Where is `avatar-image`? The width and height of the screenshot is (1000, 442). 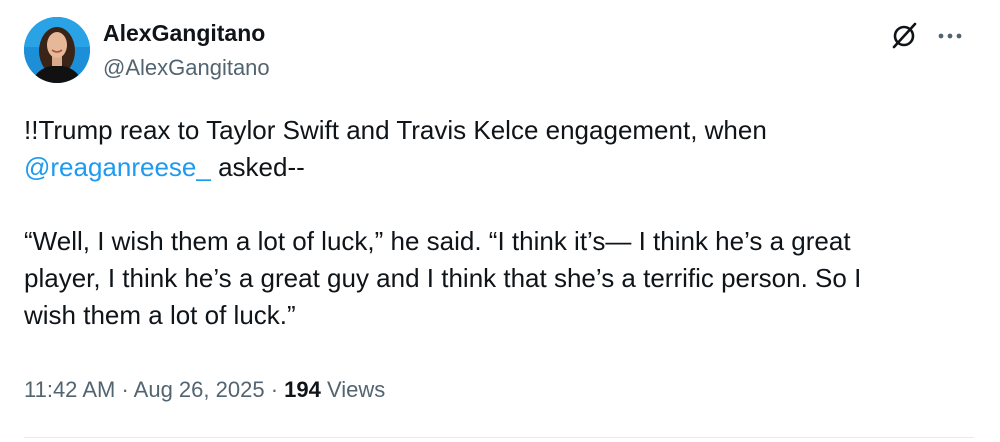
avatar-image is located at coordinates (57, 50).